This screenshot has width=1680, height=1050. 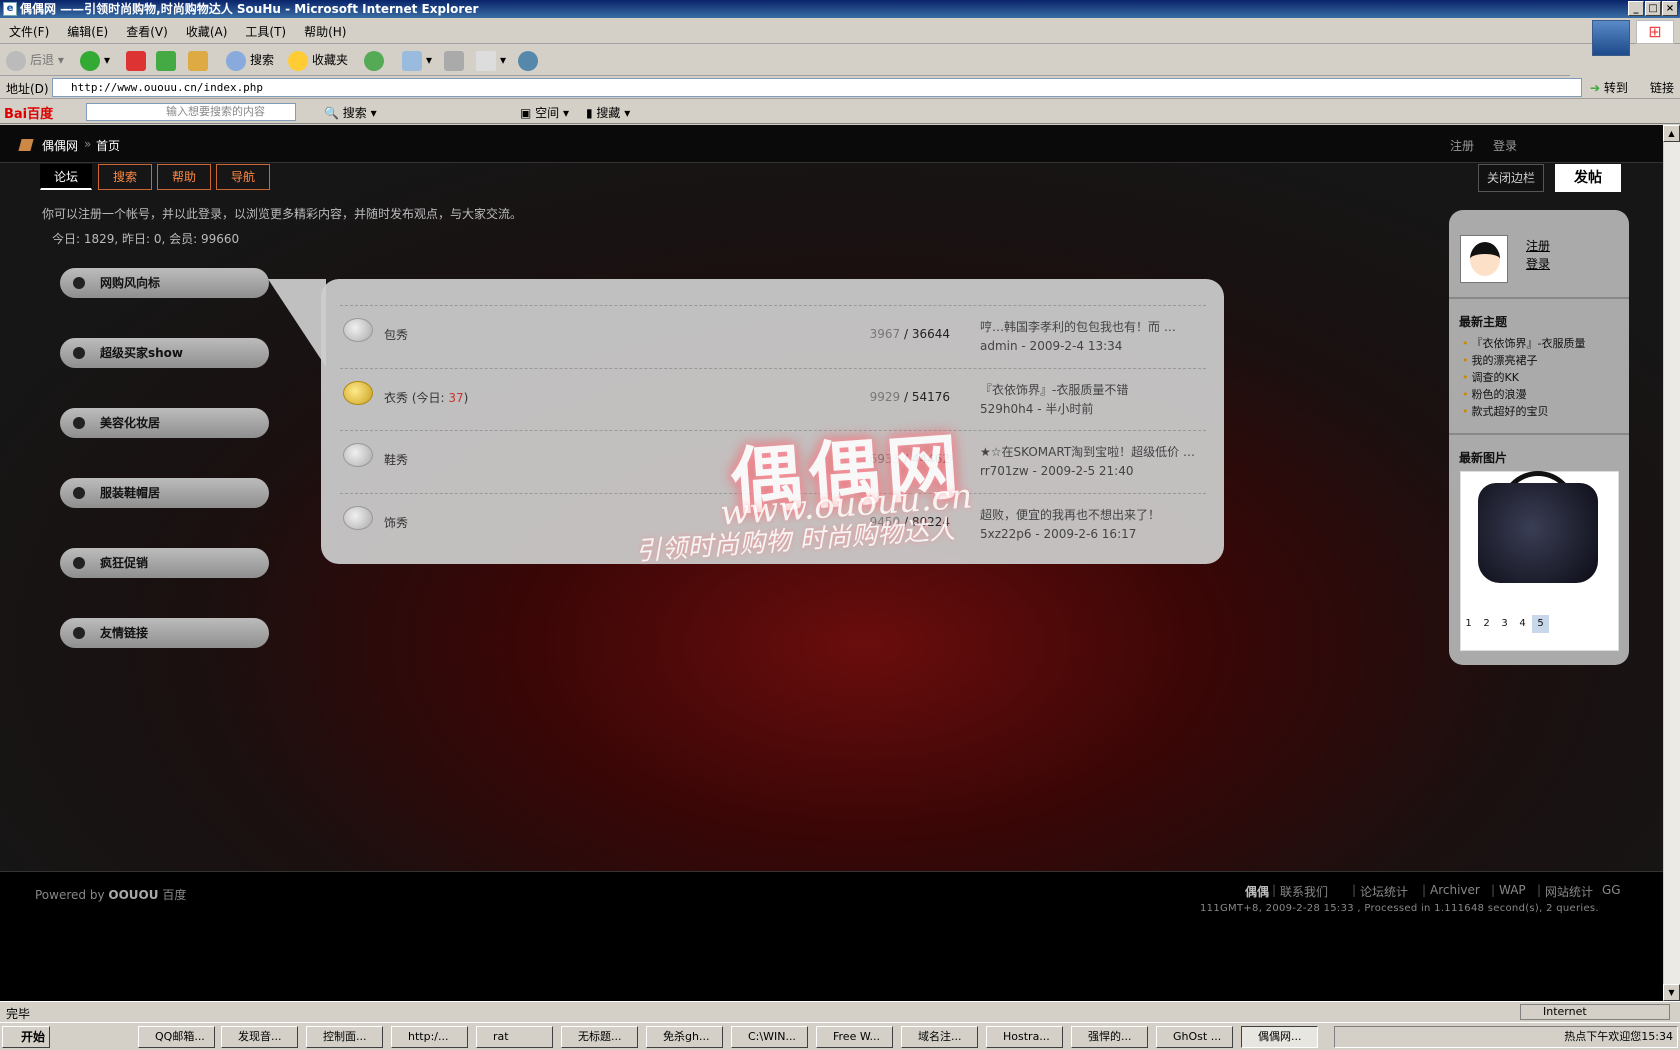 I want to click on mail-button: ▾, so click(x=417, y=60).